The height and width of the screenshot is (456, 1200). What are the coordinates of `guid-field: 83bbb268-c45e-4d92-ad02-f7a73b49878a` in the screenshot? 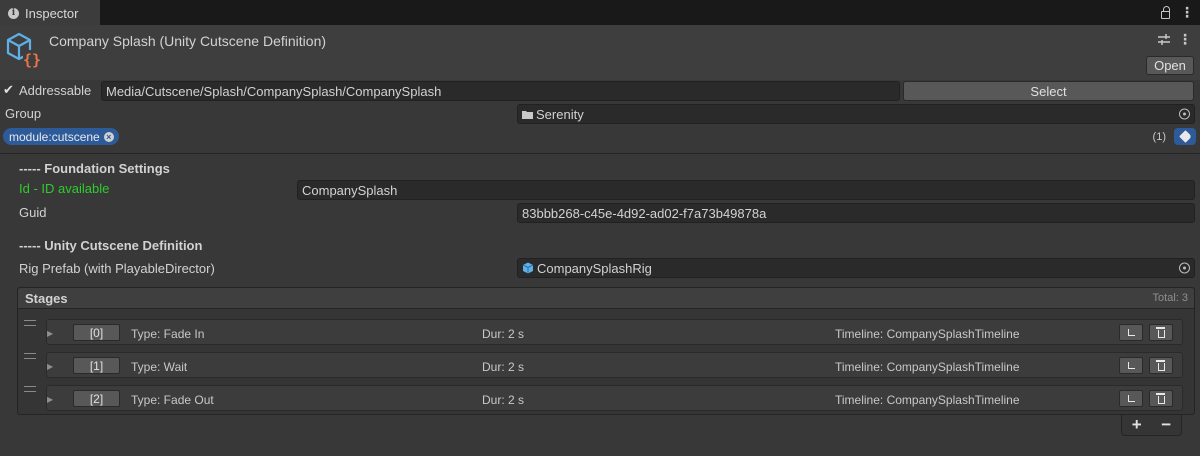 It's located at (856, 213).